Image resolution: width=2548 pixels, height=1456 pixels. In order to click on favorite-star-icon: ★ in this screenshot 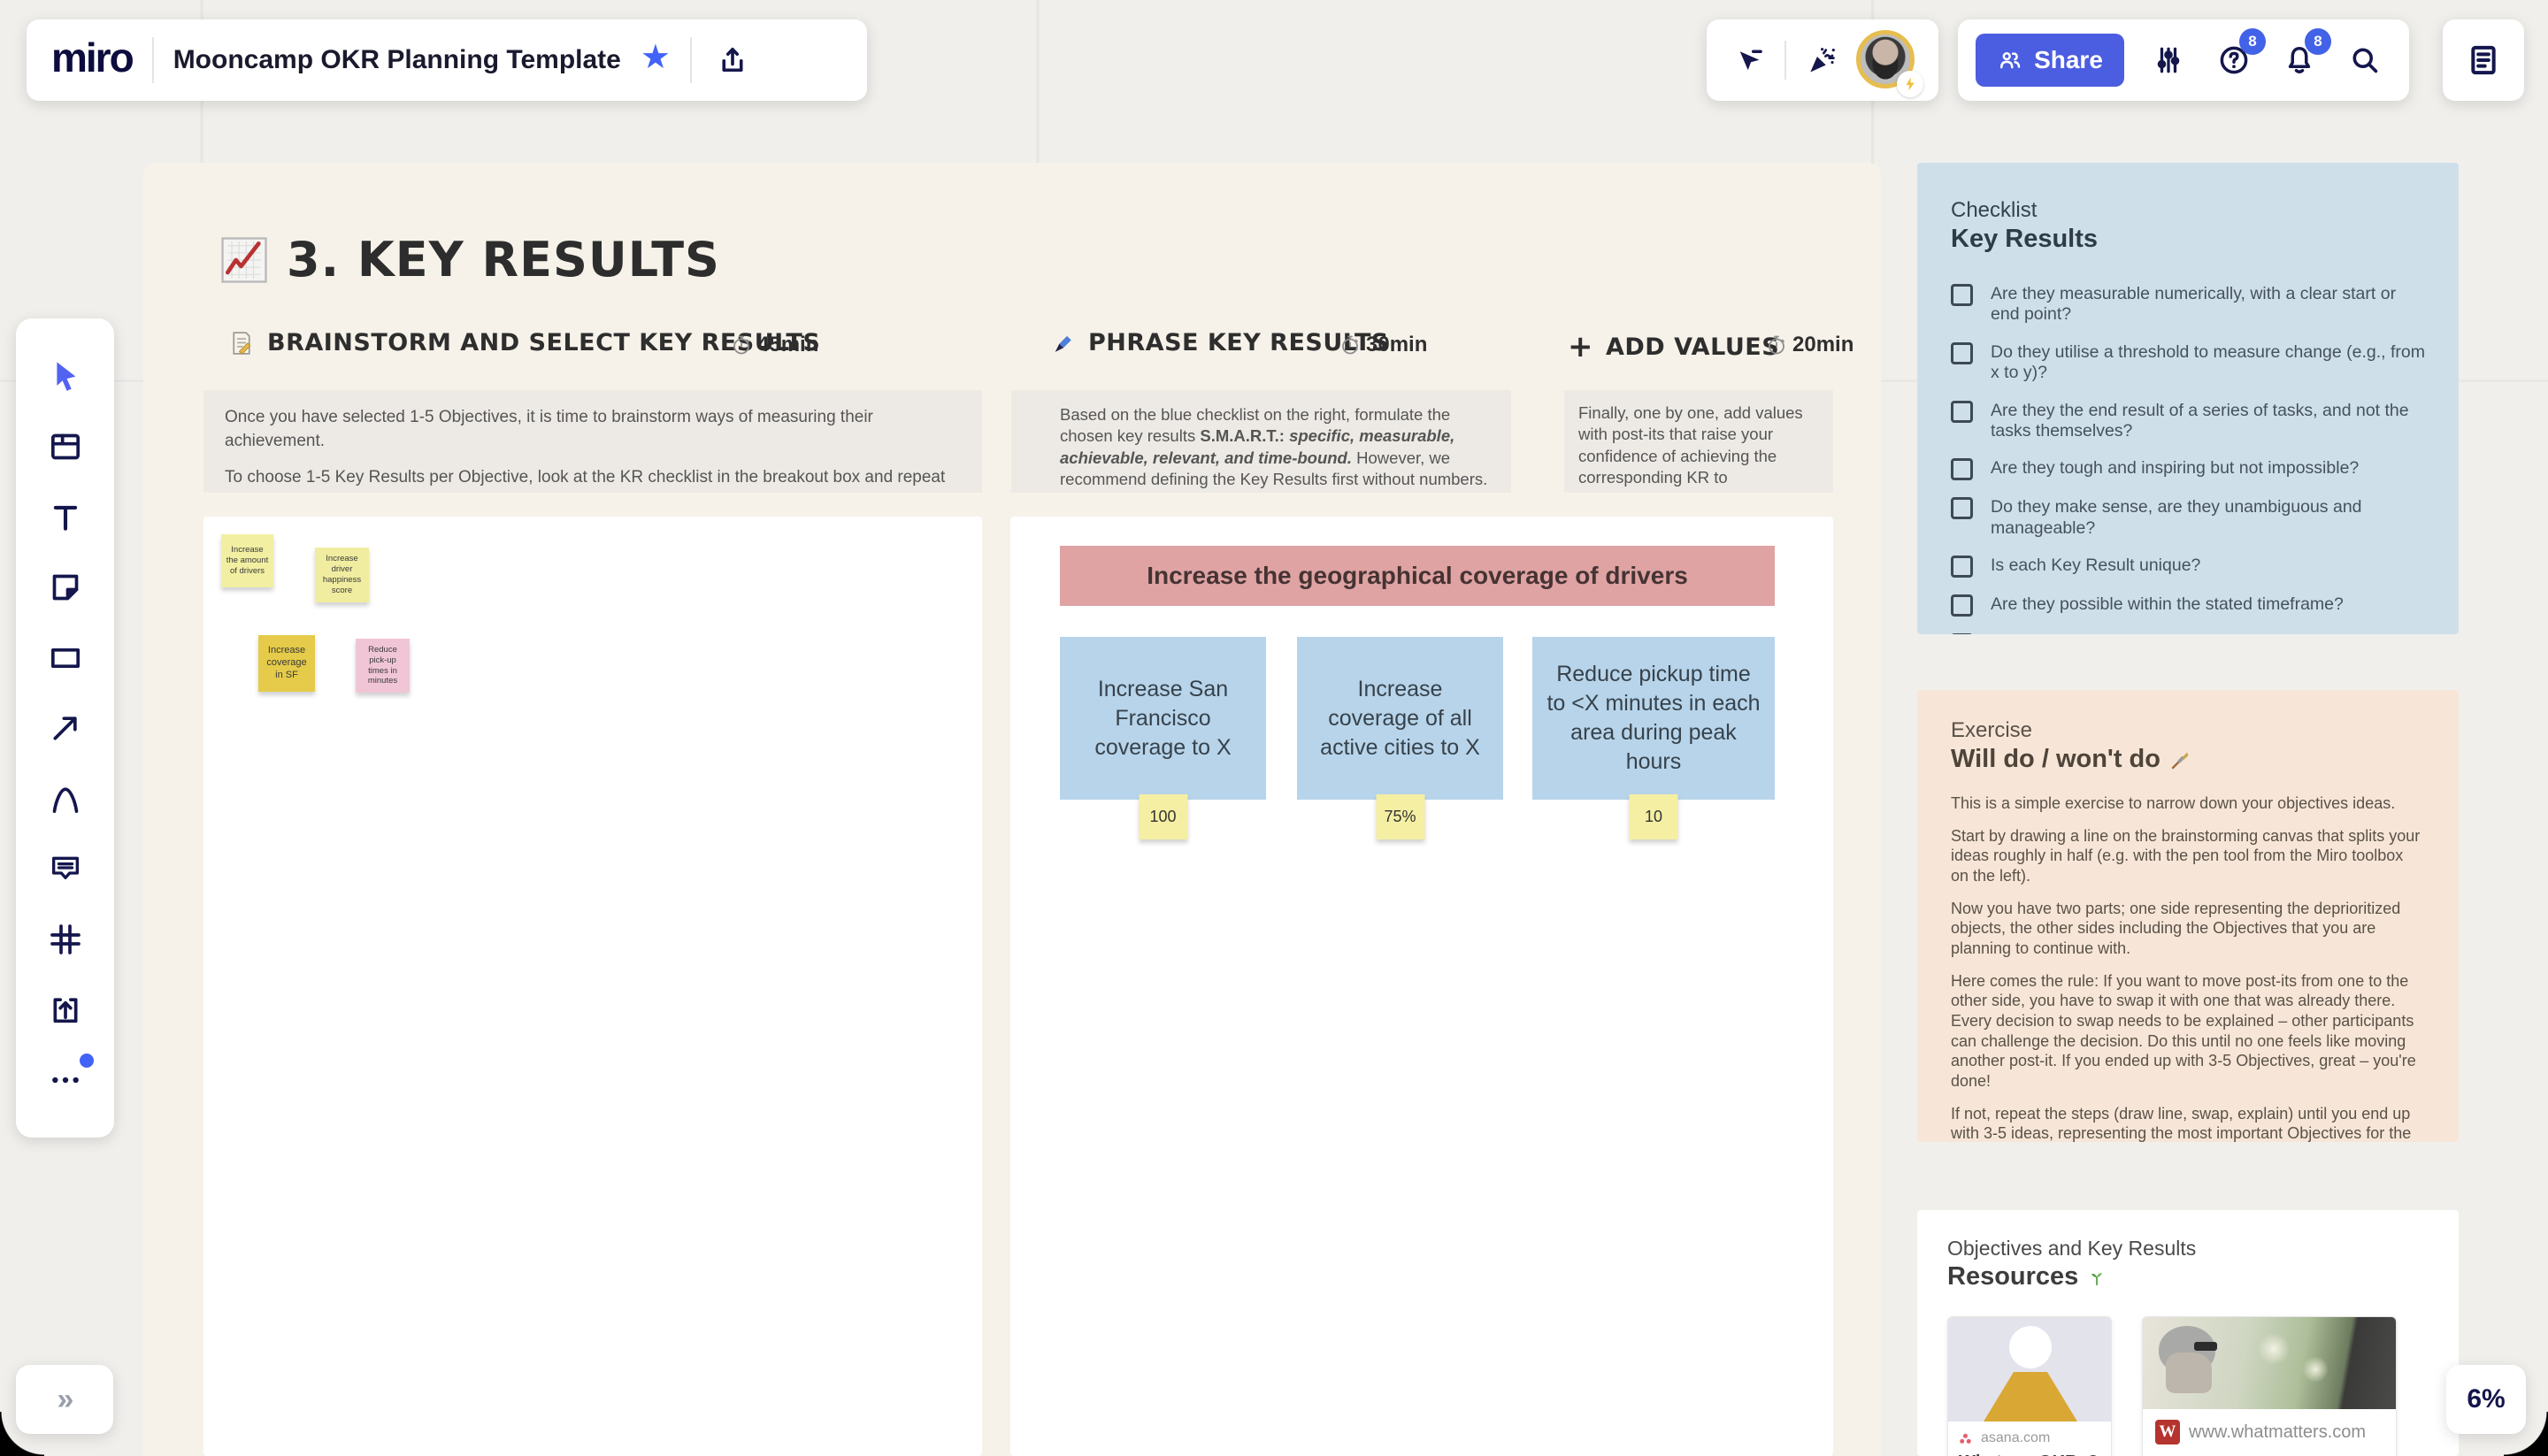, I will do `click(656, 60)`.